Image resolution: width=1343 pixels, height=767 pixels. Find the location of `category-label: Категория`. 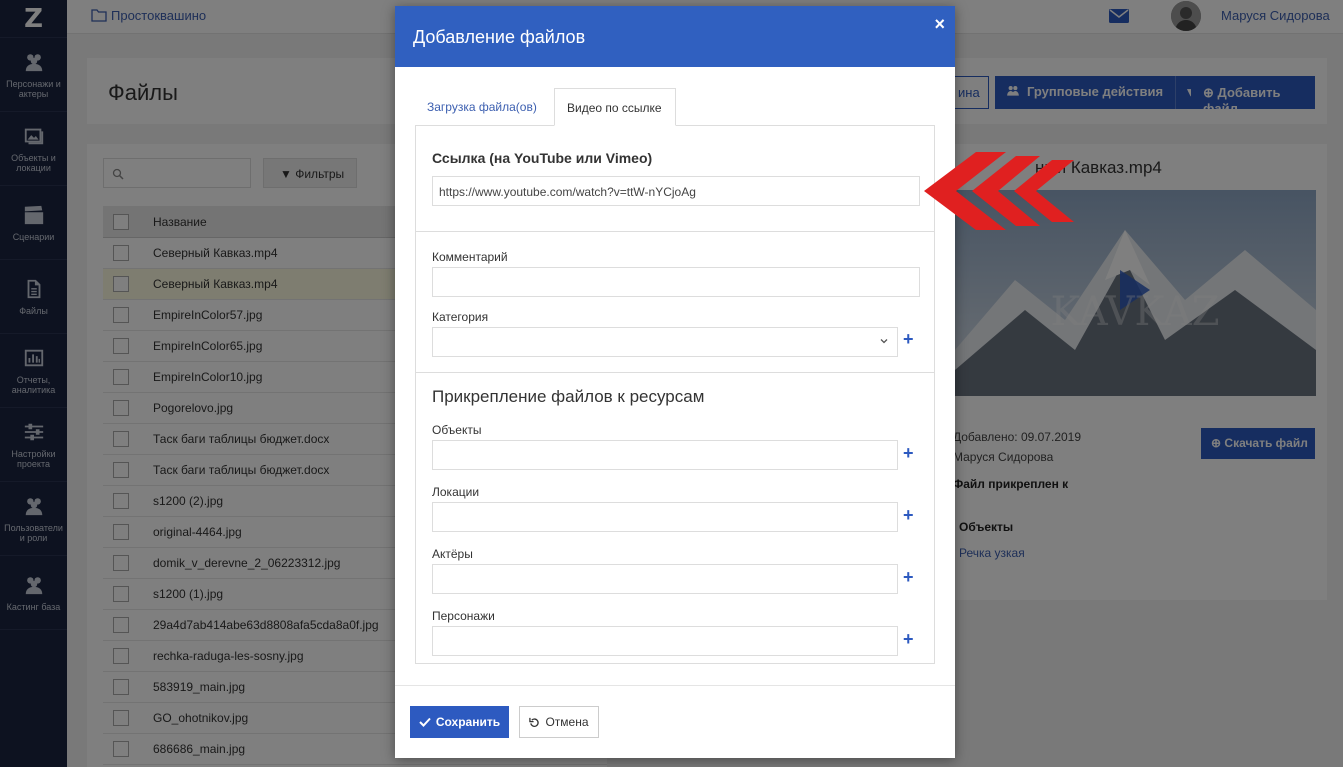

category-label: Категория is located at coordinates (460, 317).